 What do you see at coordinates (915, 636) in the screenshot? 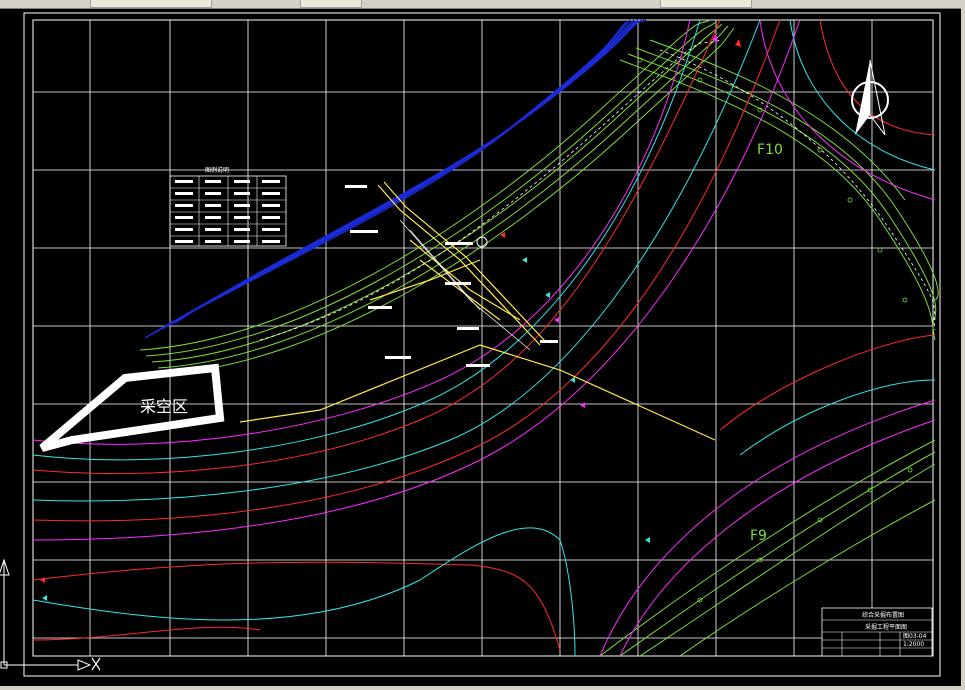
I see `title-block-drawing-number: 图03-04` at bounding box center [915, 636].